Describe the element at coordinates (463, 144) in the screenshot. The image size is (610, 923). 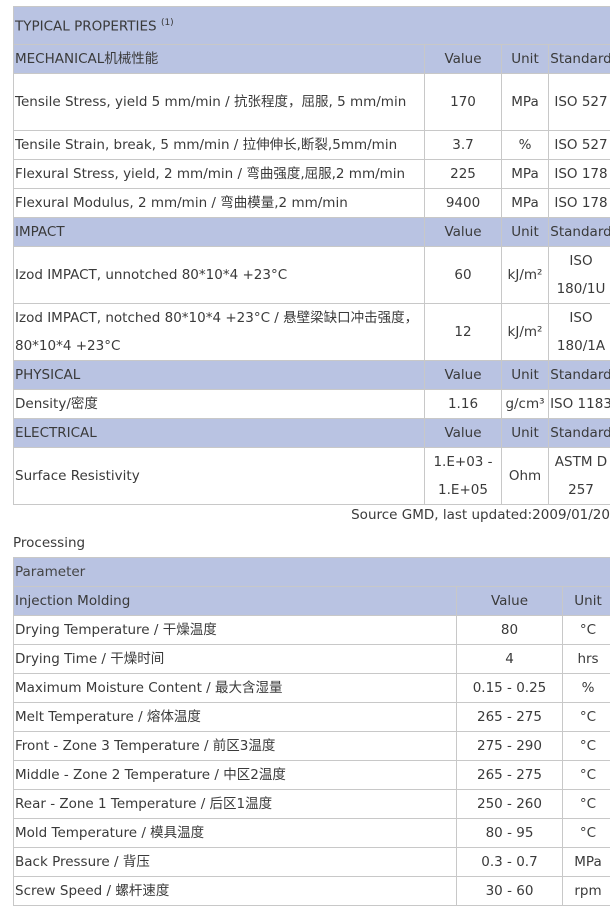
I see `property-value: 3.7` at that location.